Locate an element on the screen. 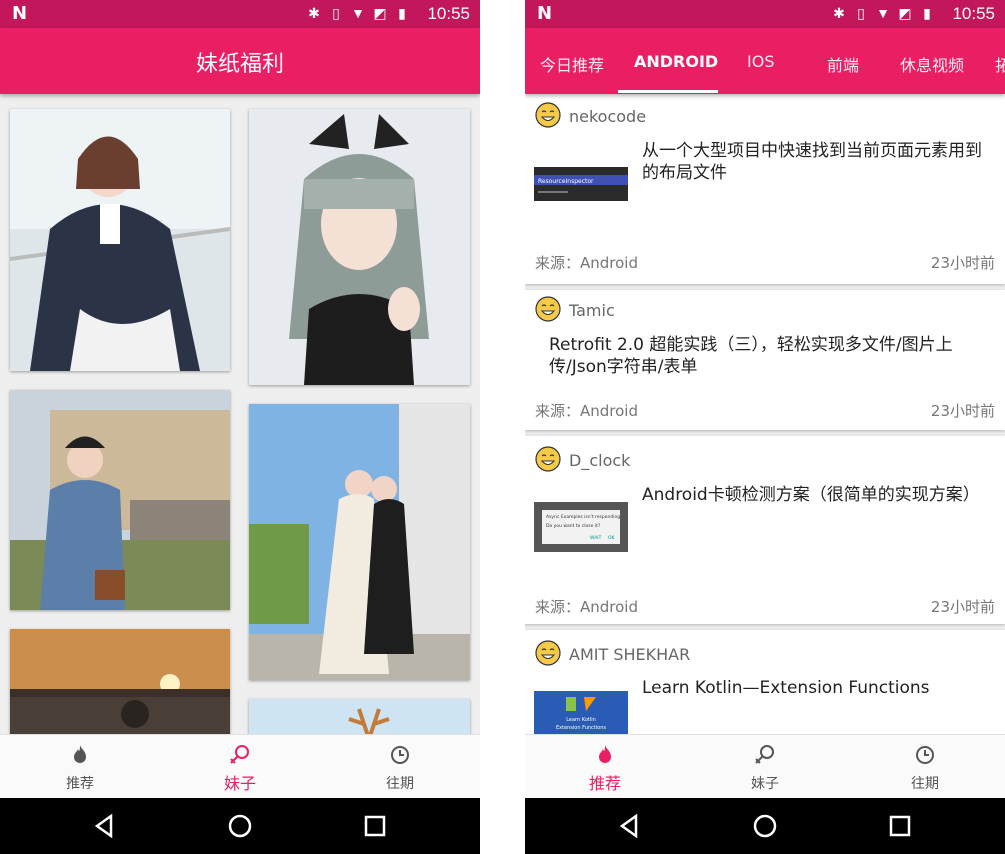 The image size is (1005, 854). tab-android: ANDROID is located at coordinates (676, 61).